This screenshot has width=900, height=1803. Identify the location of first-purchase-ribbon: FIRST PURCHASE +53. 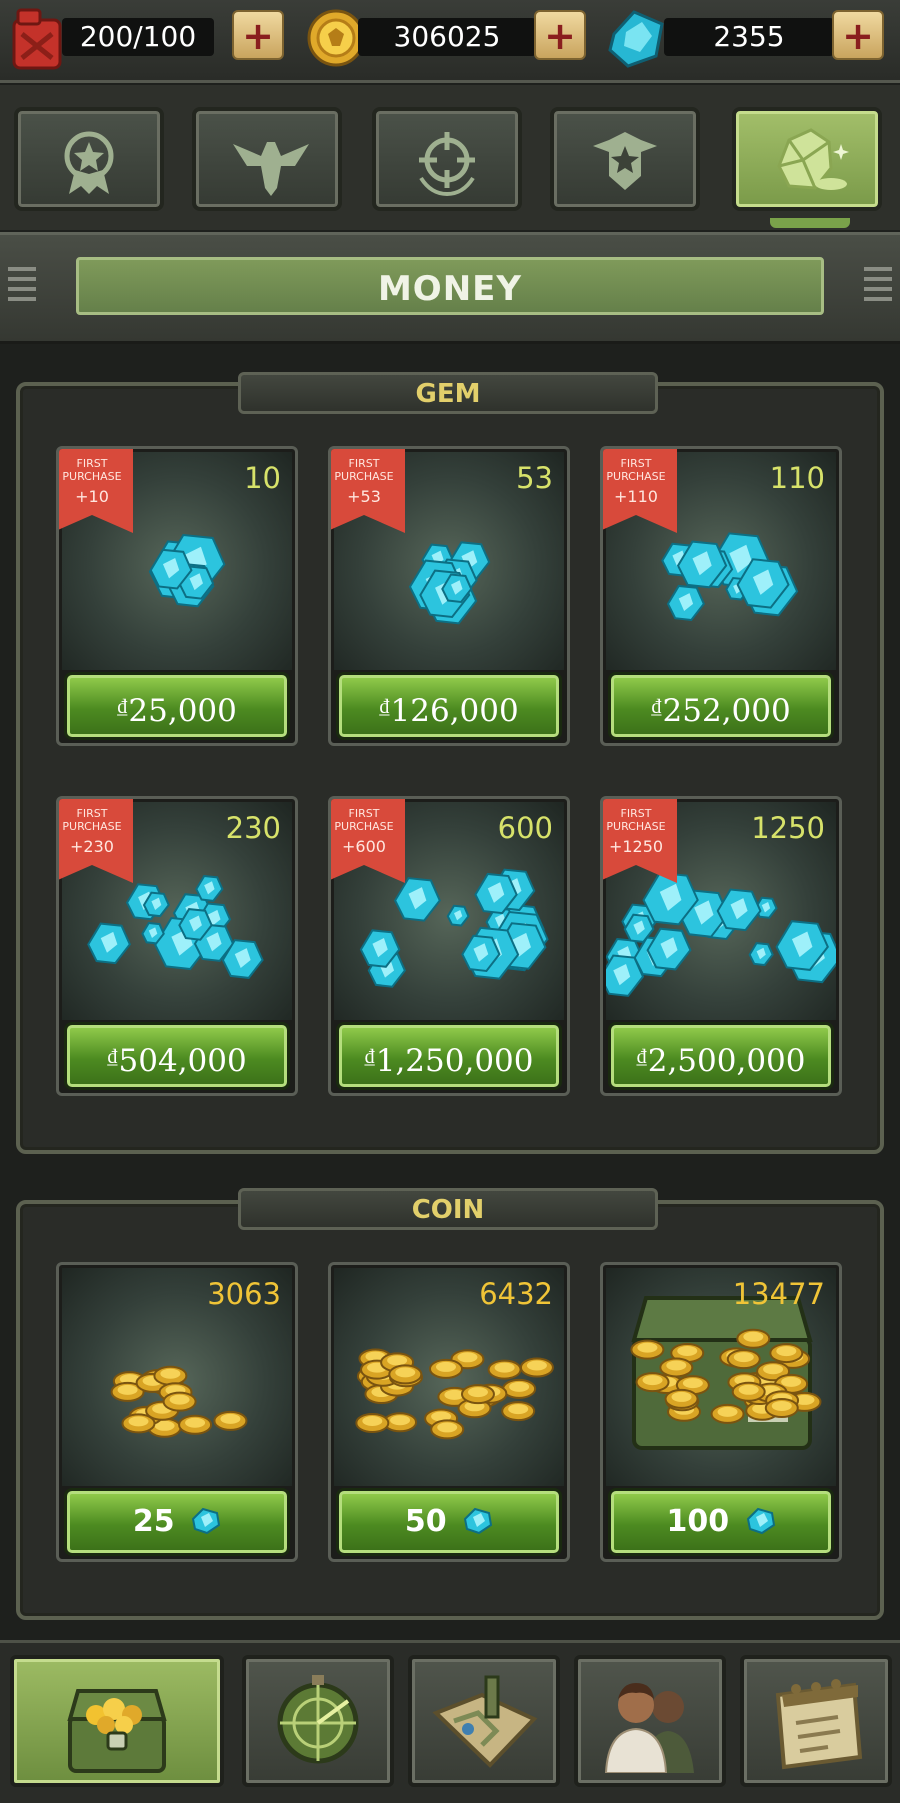
(368, 491).